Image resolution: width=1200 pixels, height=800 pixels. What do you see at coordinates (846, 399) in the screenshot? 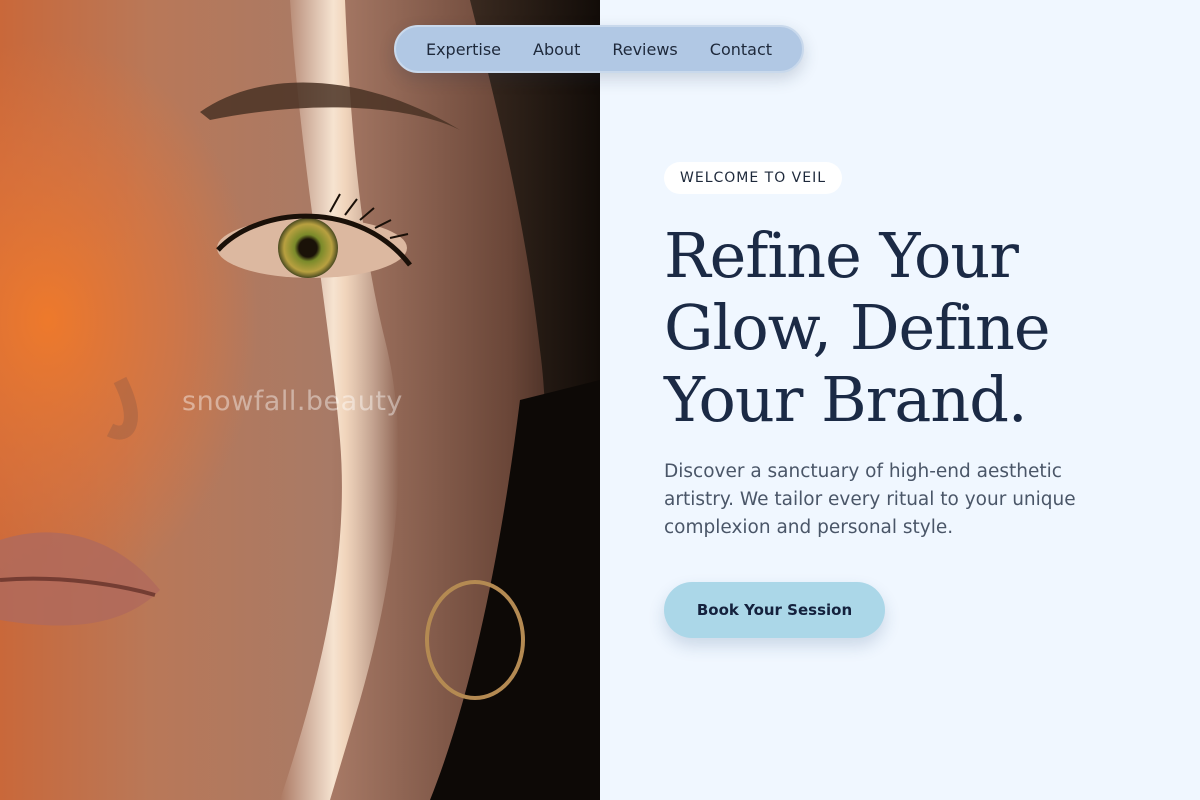
I see `headline-line-3: Your Brand.` at bounding box center [846, 399].